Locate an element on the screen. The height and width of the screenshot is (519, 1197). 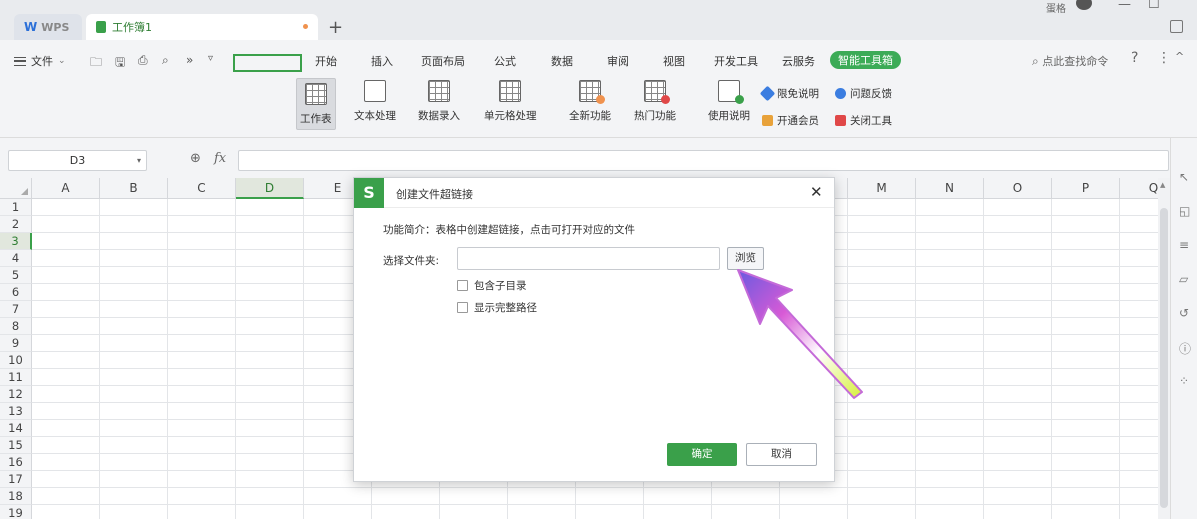
minimize-button: — is located at coordinates (1124, 6).